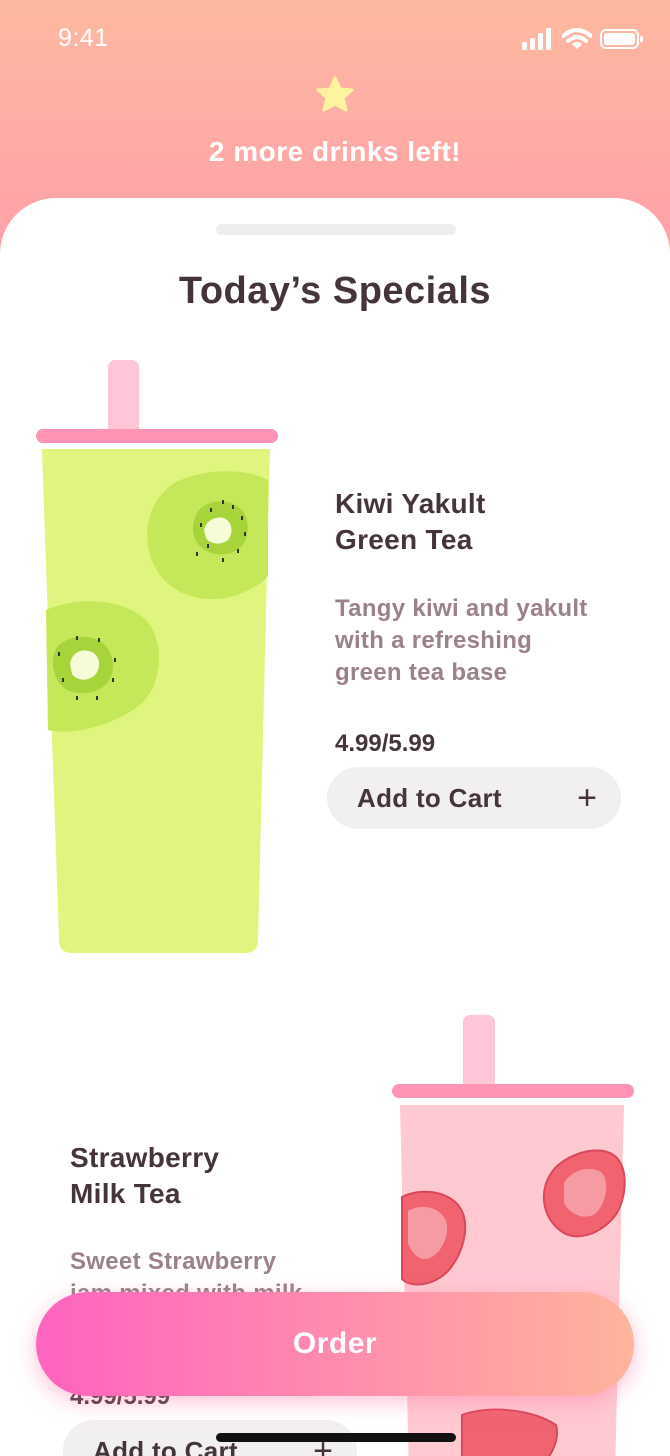 The image size is (670, 1456). Describe the element at coordinates (144, 1176) in the screenshot. I see `product-name-strawberry-milk-tea: Strawberry Milk Tea` at that location.